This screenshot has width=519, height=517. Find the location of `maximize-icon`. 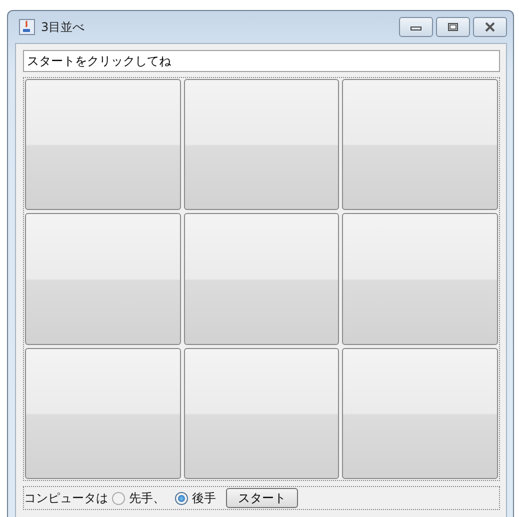

maximize-icon is located at coordinates (453, 27).